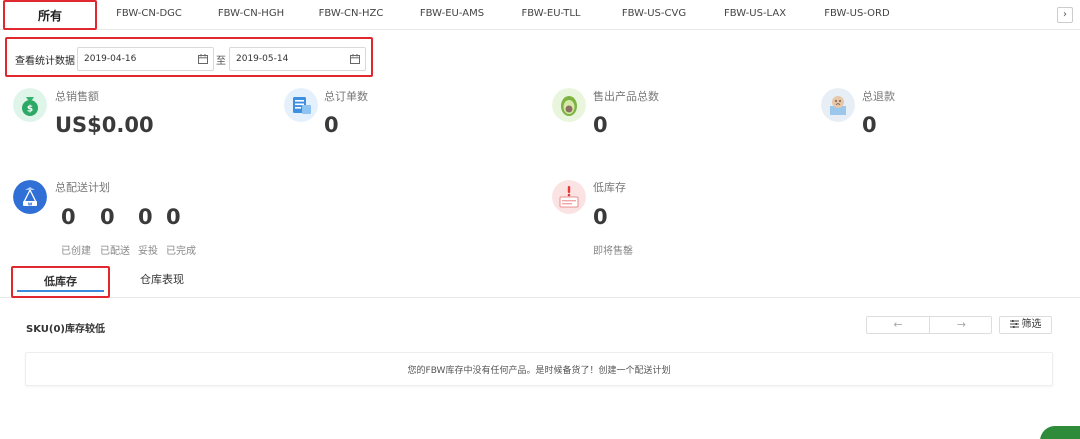 This screenshot has width=1080, height=439. Describe the element at coordinates (107, 217) in the screenshot. I see `shipping-shipped-value: 0` at that location.